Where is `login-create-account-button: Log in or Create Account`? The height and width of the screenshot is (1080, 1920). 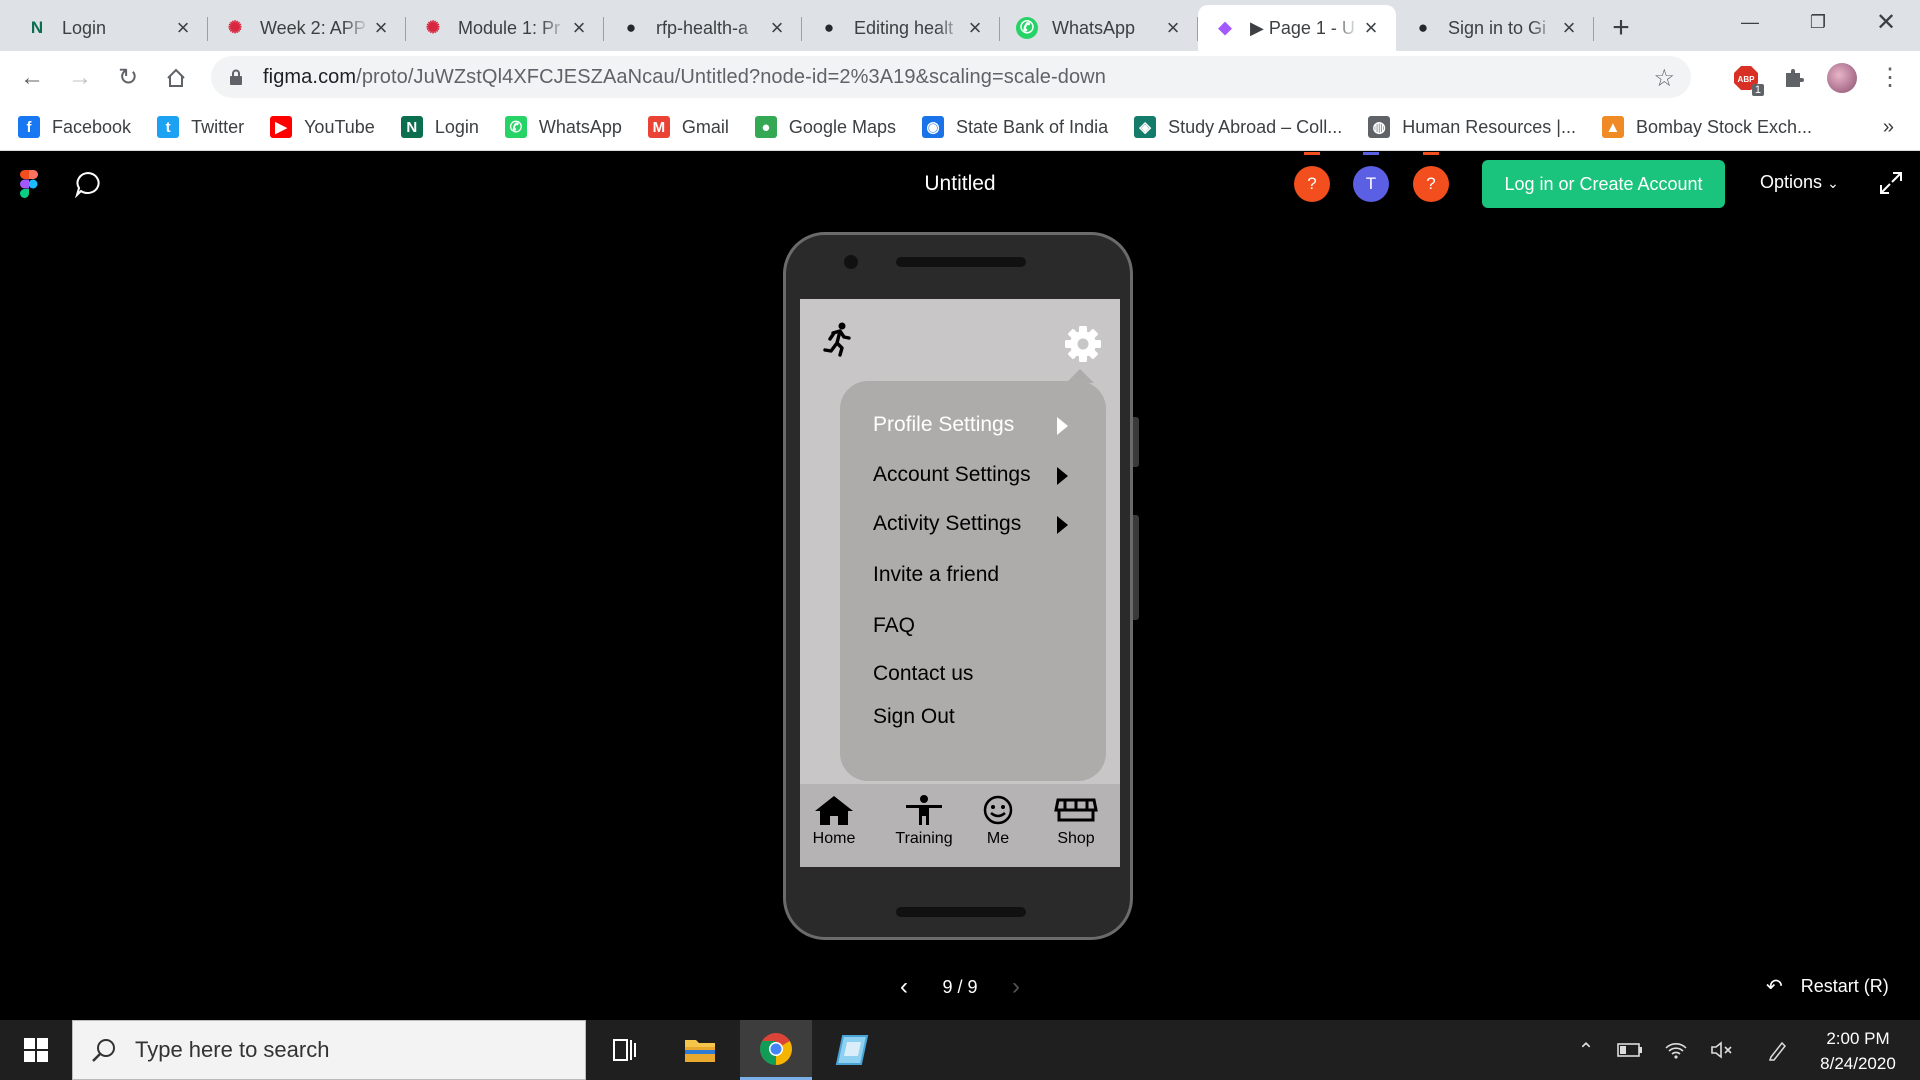 login-create-account-button: Log in or Create Account is located at coordinates (1603, 184).